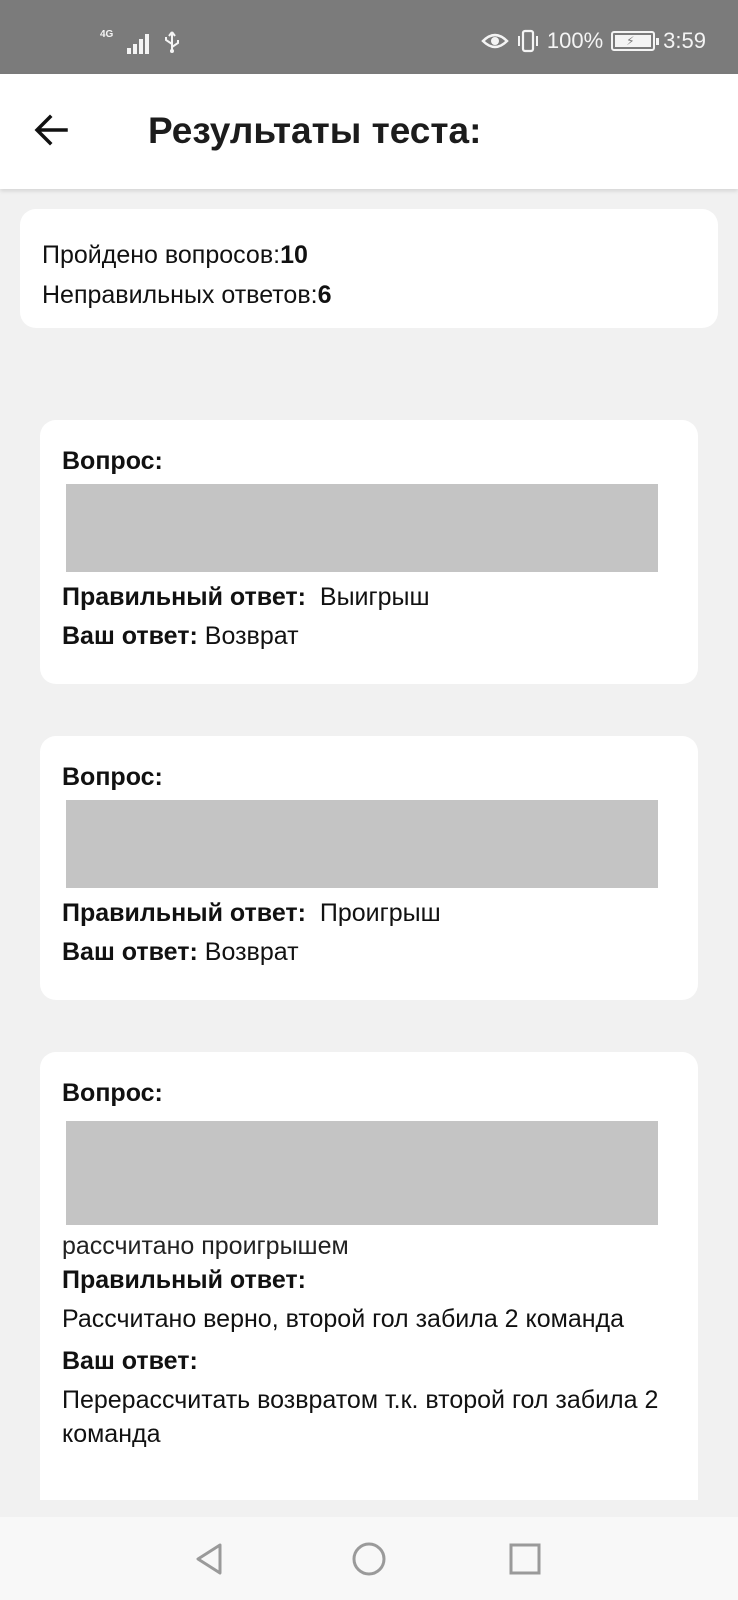 The height and width of the screenshot is (1600, 738). Describe the element at coordinates (684, 40) in the screenshot. I see `status-time: 3:59` at that location.